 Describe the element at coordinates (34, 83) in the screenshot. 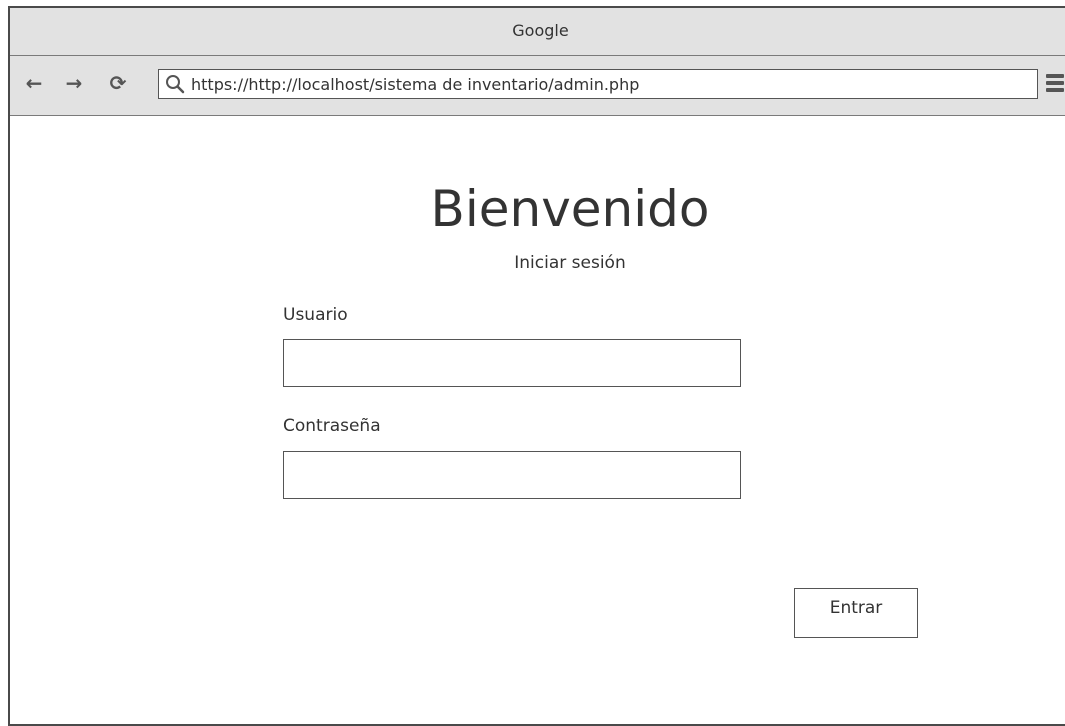

I see `back-arrow-icon: ←` at that location.